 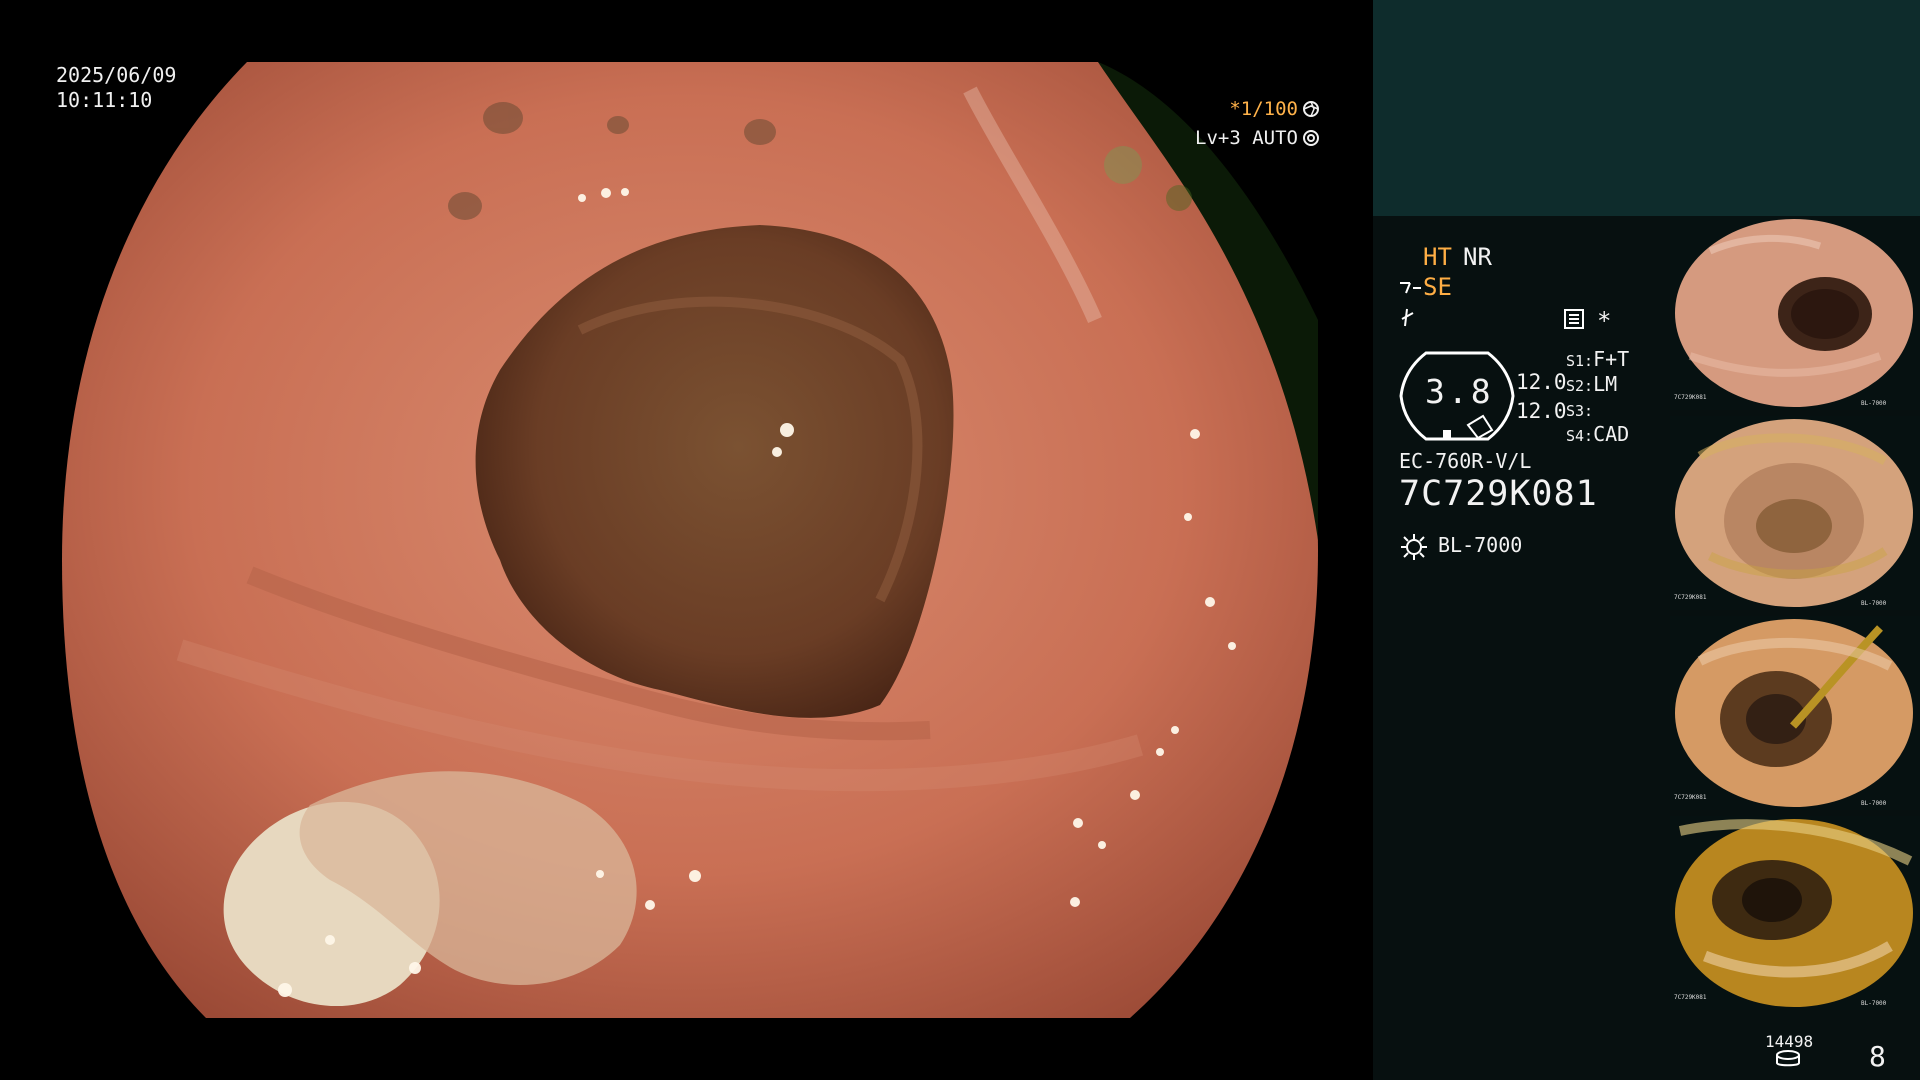 I want to click on sun-icon, so click(x=1414, y=547).